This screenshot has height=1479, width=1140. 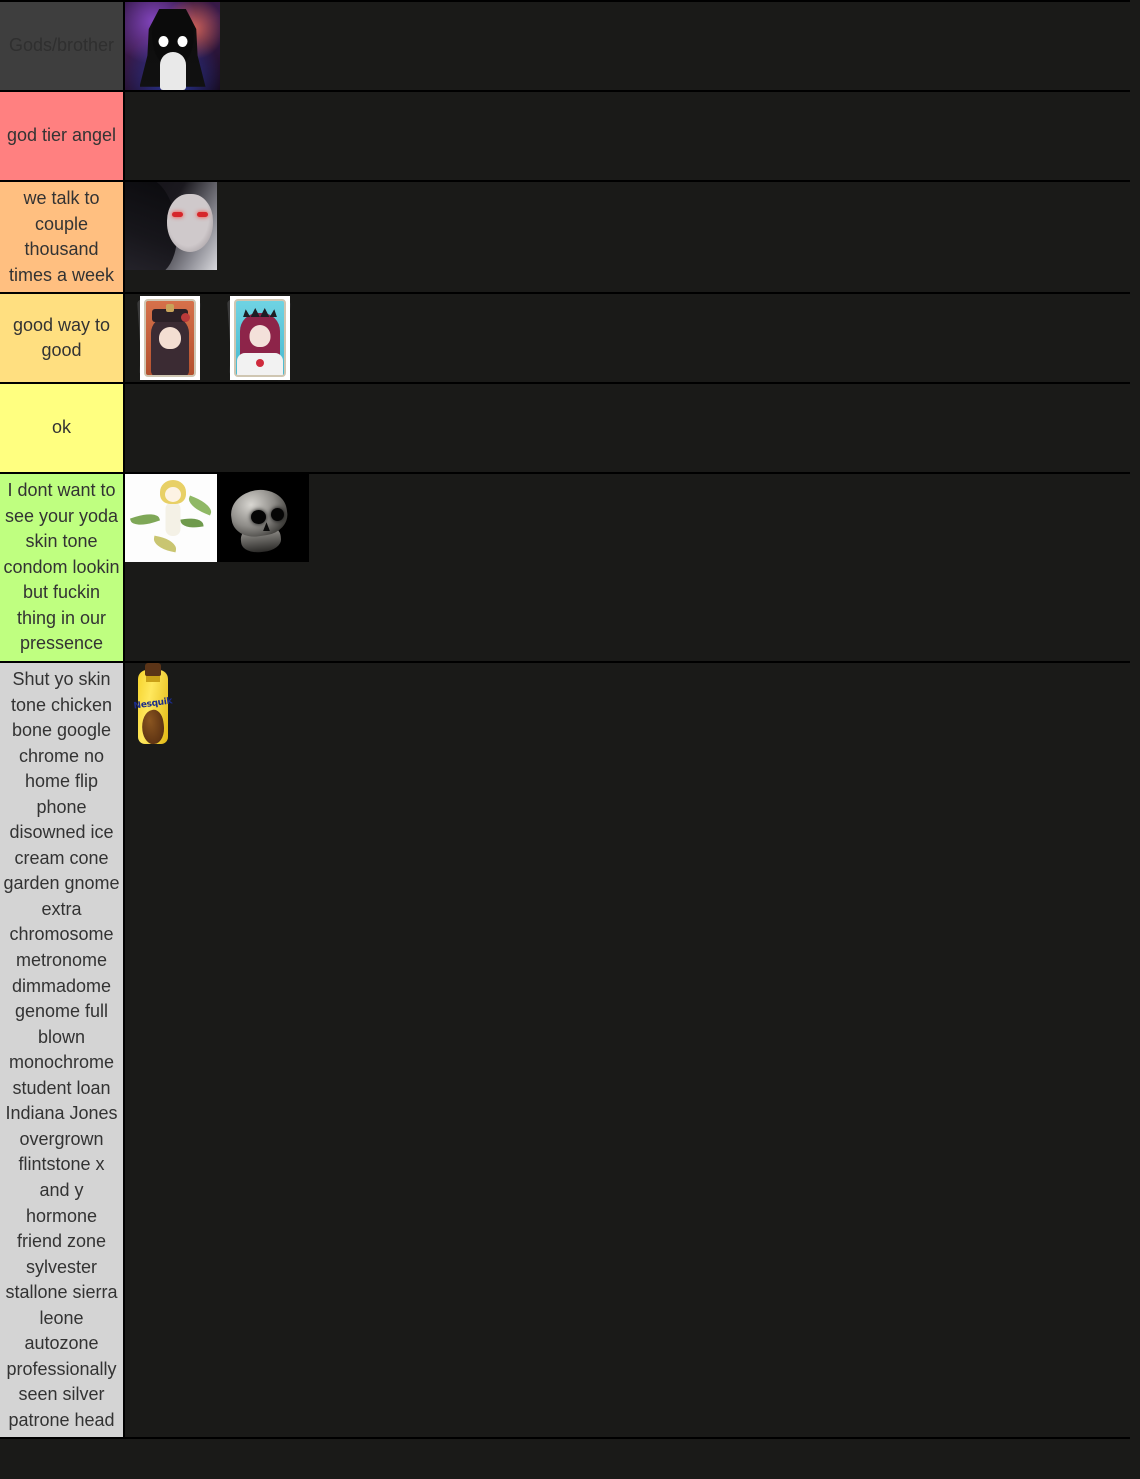 What do you see at coordinates (152, 670) in the screenshot?
I see `bottle-cap` at bounding box center [152, 670].